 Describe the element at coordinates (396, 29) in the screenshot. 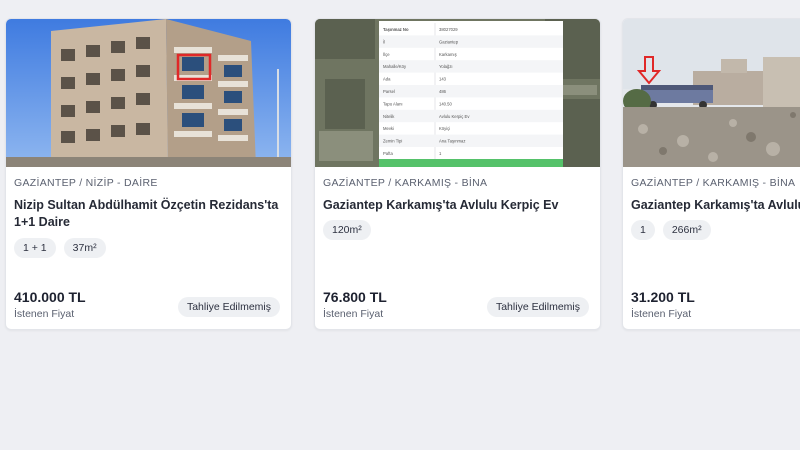

I see `parcel-field-label: Taşınmaz No` at that location.